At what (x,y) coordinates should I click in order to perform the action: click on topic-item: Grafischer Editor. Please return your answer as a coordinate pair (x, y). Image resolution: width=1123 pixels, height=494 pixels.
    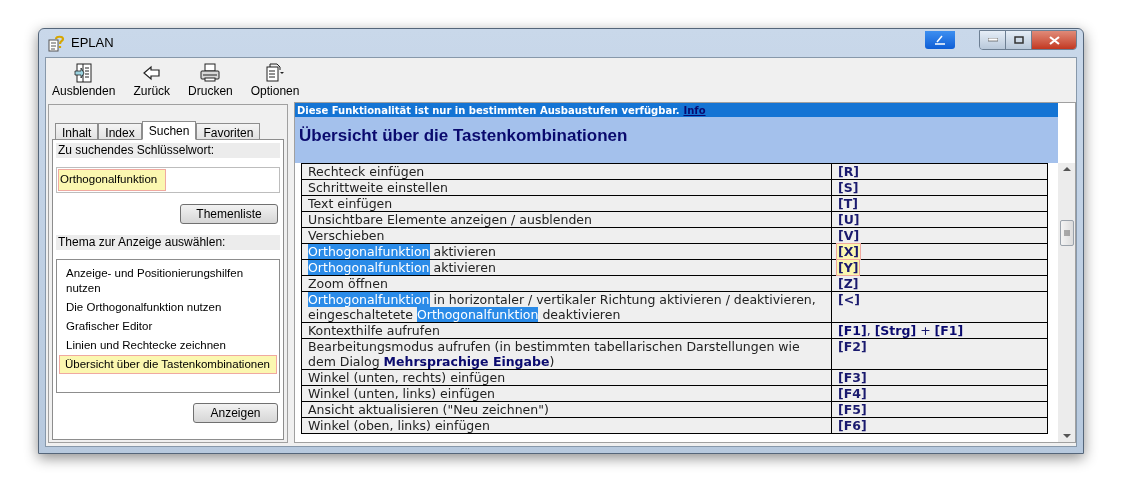
    Looking at the image, I should click on (168, 326).